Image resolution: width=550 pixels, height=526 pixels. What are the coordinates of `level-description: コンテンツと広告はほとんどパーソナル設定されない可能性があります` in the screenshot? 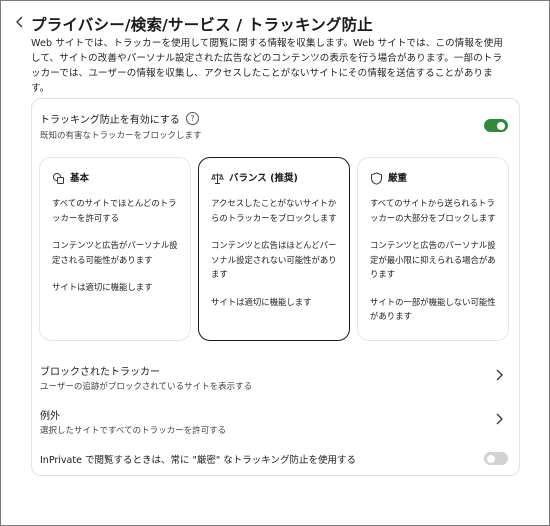 It's located at (274, 259).